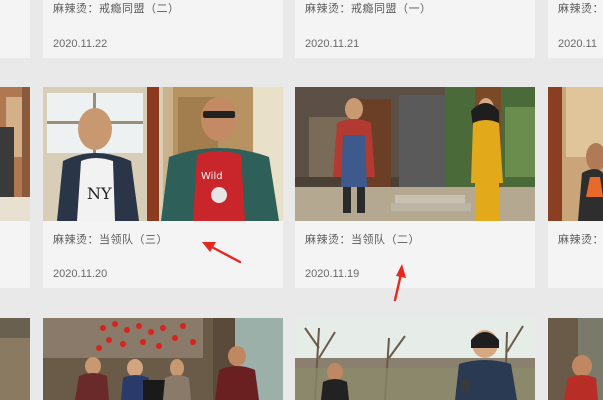 The image size is (603, 400). I want to click on video-title: 麻辣烫：戒瘾同盟（二）, so click(116, 8).